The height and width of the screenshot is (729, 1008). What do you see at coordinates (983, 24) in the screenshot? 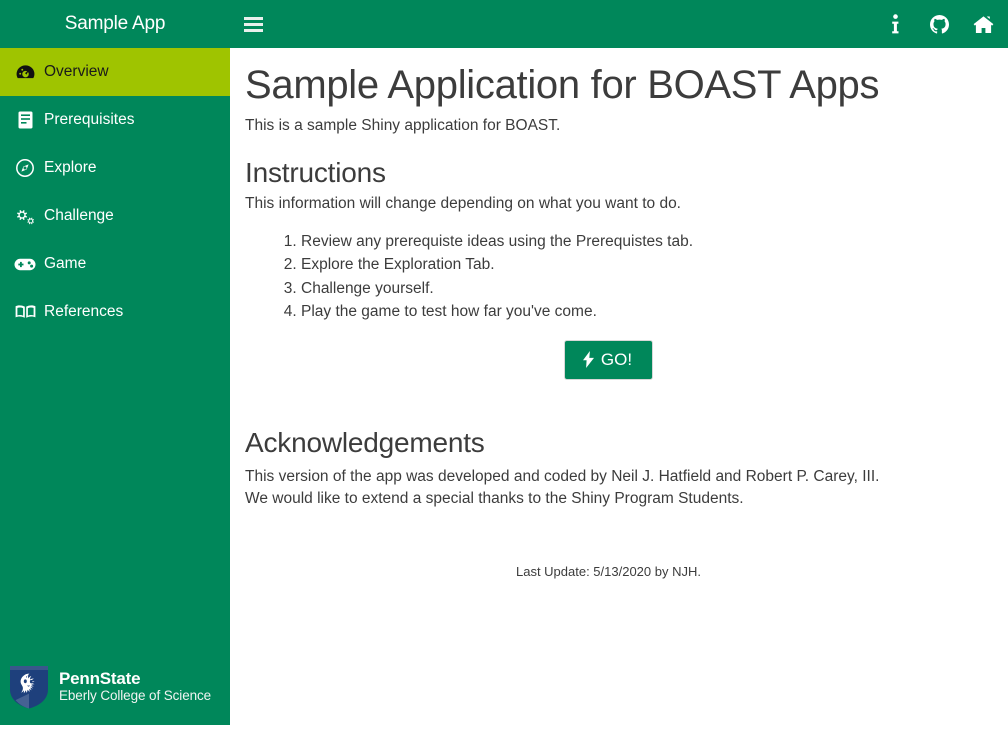
I see `home-icon` at bounding box center [983, 24].